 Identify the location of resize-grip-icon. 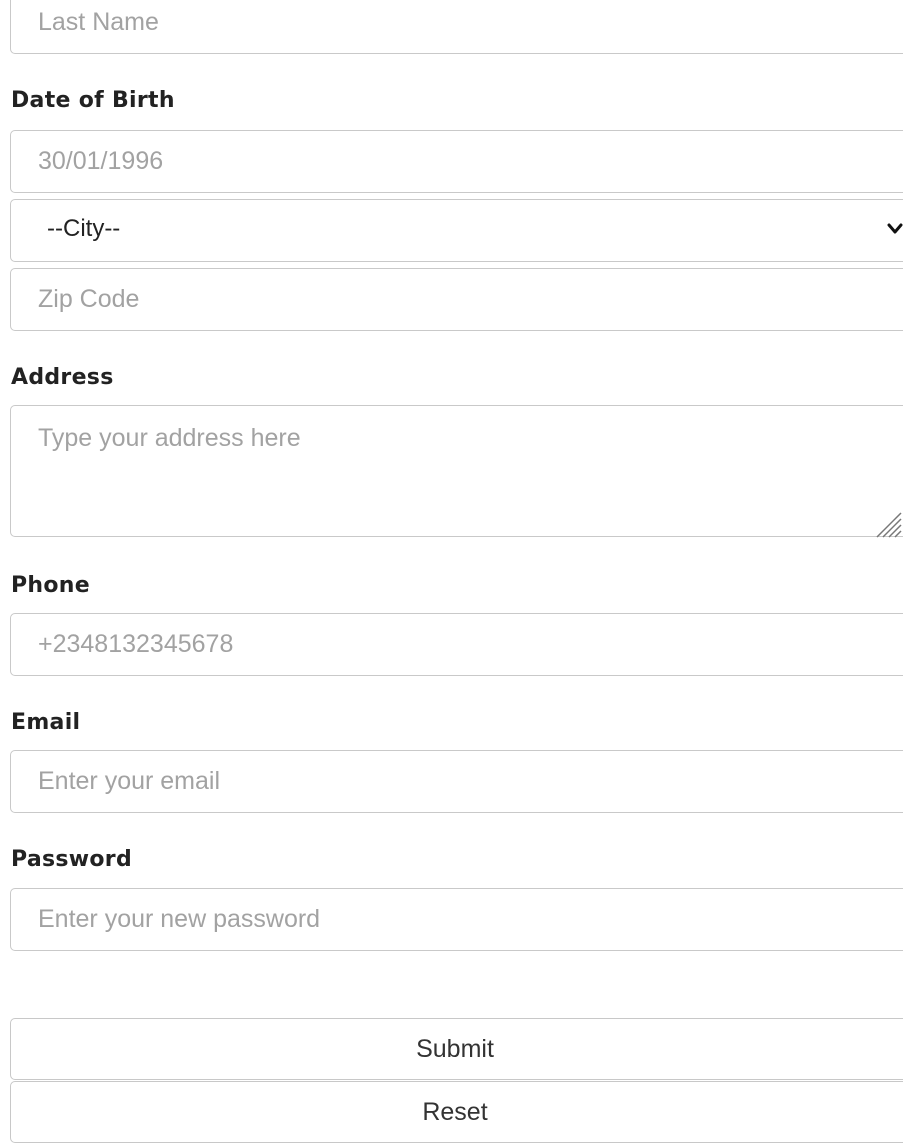
(887, 523).